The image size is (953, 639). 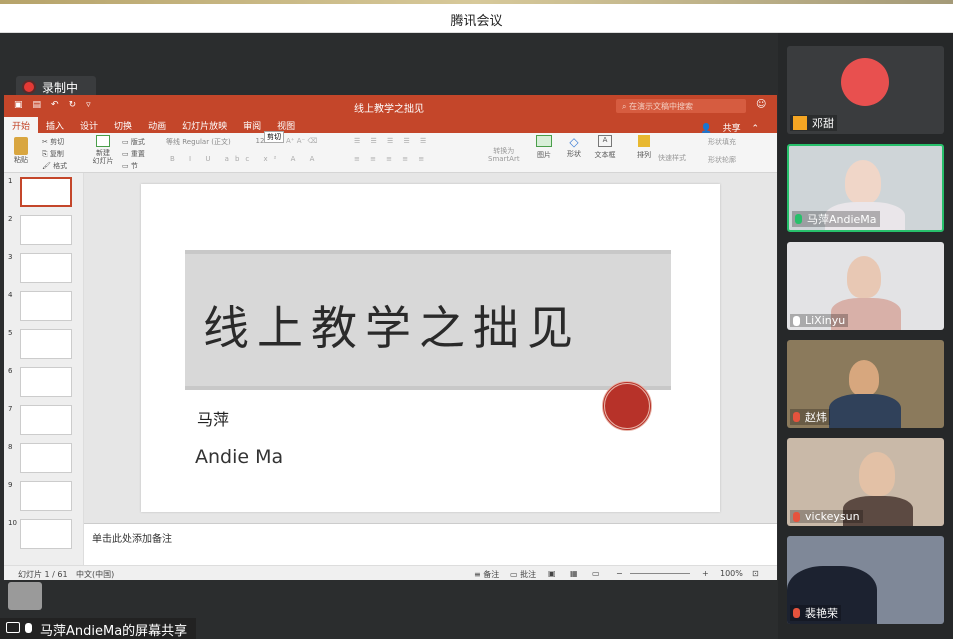 What do you see at coordinates (815, 613) in the screenshot?
I see `participant-name: 裴艳荣` at bounding box center [815, 613].